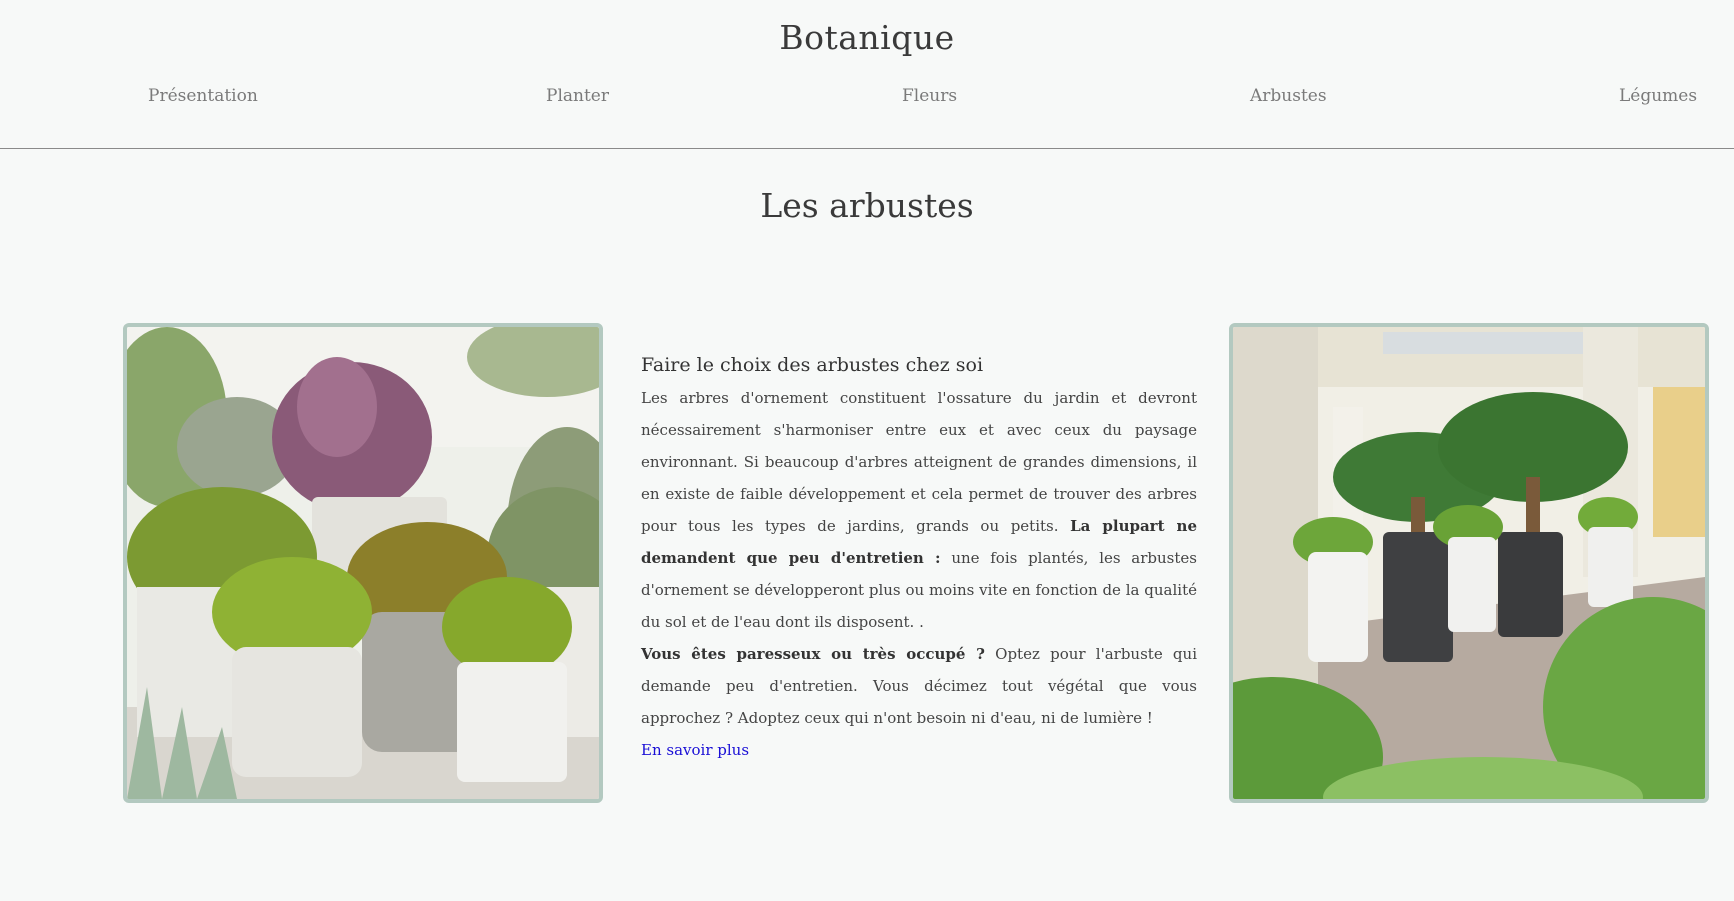  Describe the element at coordinates (577, 96) in the screenshot. I see `nav-item-planter: Planter` at that location.